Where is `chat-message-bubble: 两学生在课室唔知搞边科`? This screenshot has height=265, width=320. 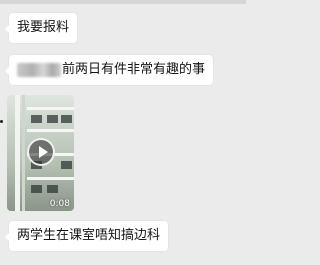 chat-message-bubble: 两学生在课室唔知搞边科 is located at coordinates (86, 236).